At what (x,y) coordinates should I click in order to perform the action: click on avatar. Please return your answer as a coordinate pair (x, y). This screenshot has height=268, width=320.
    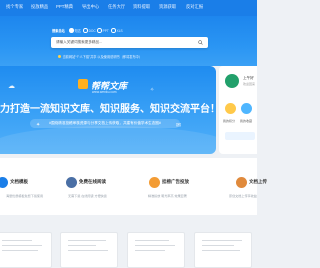
    Looking at the image, I should click on (232, 81).